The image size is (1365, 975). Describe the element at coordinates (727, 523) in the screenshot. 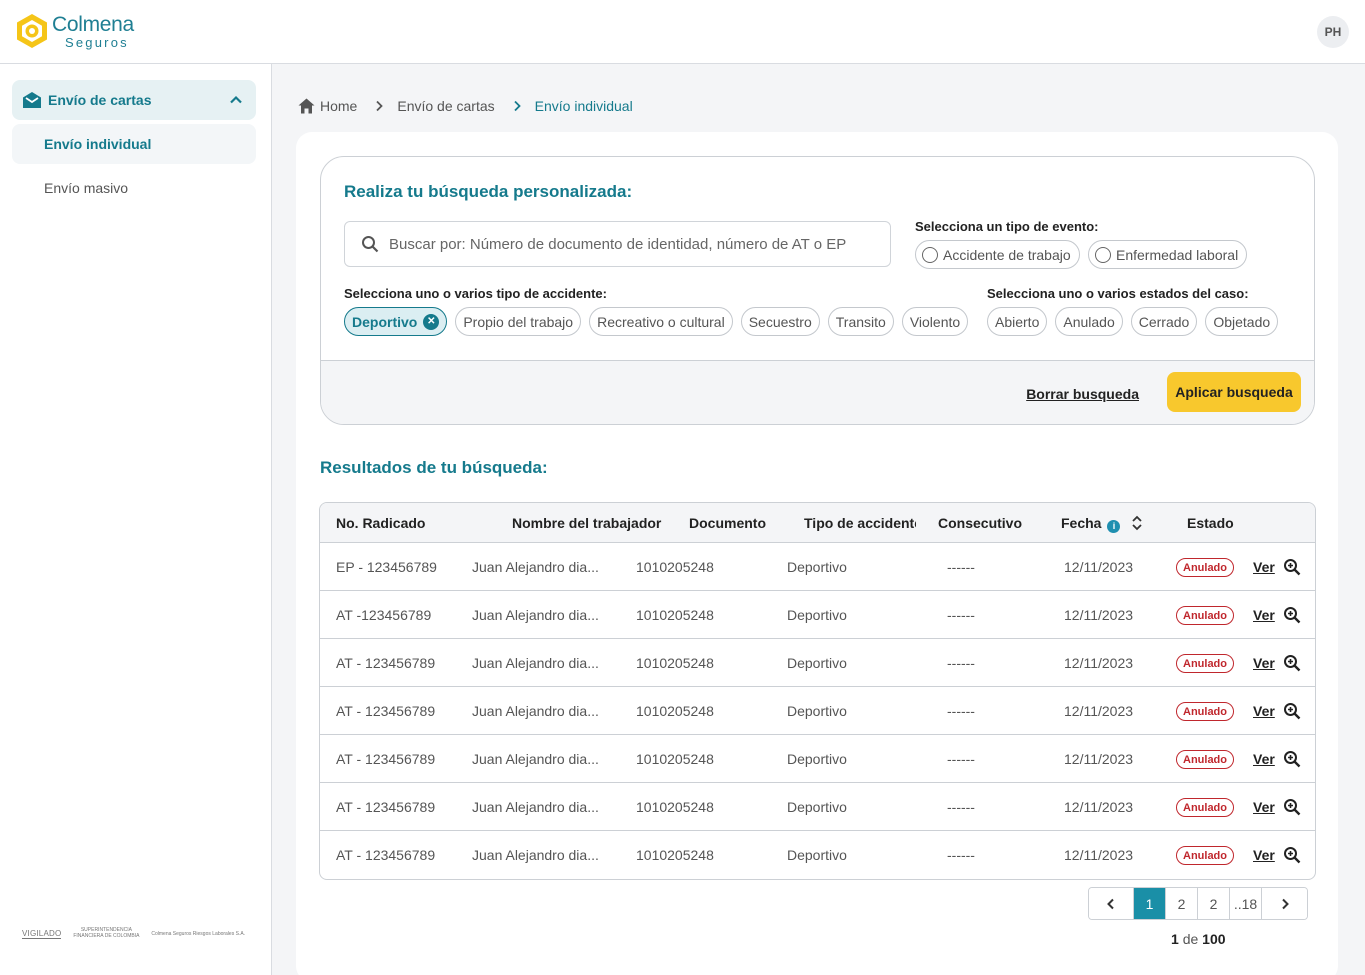

I see `column-header-documento: Documento` at that location.